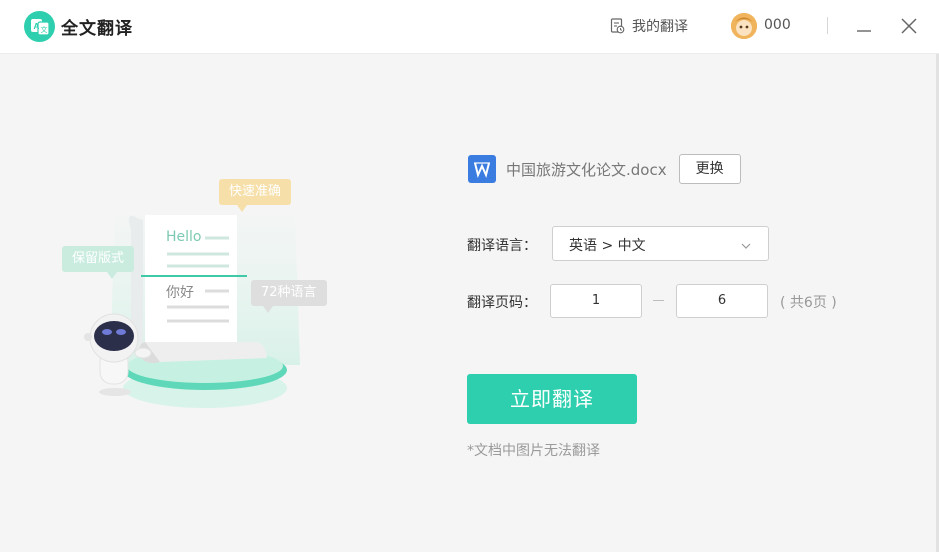 The width and height of the screenshot is (939, 552). I want to click on feature-bubble-languages-label: 72种语言, so click(289, 292).